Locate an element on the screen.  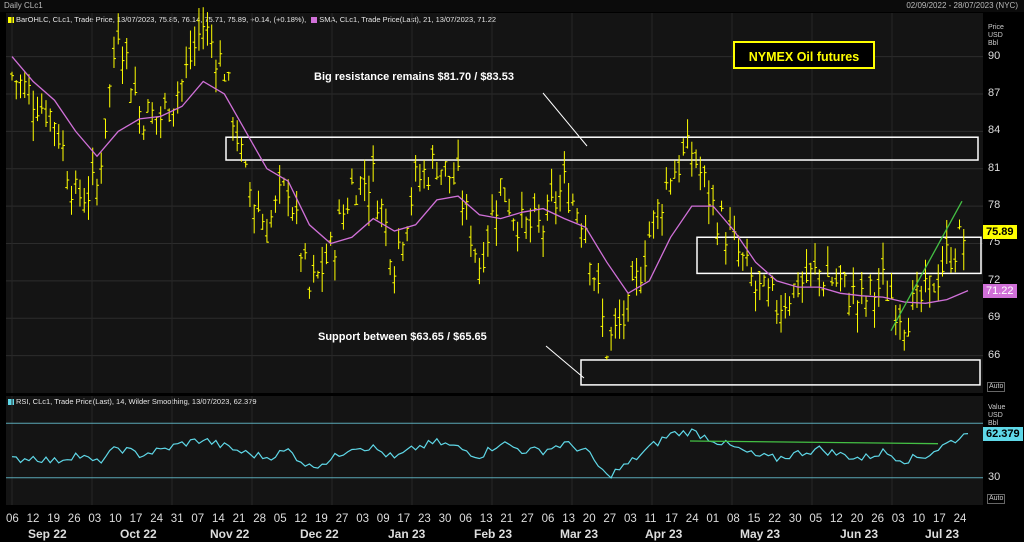
x-day-label: 28 is located at coordinates (259, 519).